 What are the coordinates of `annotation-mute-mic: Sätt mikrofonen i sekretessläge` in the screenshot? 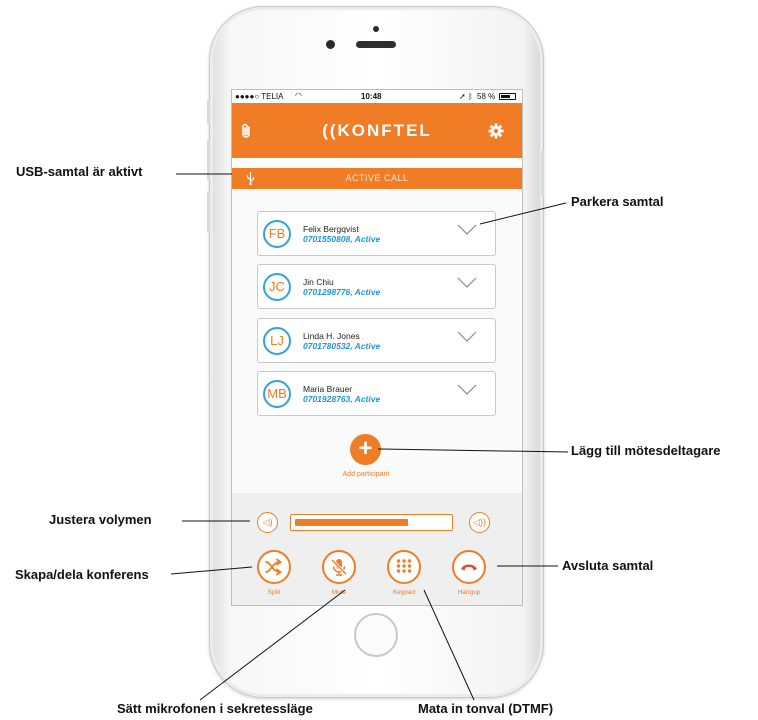 It's located at (215, 708).